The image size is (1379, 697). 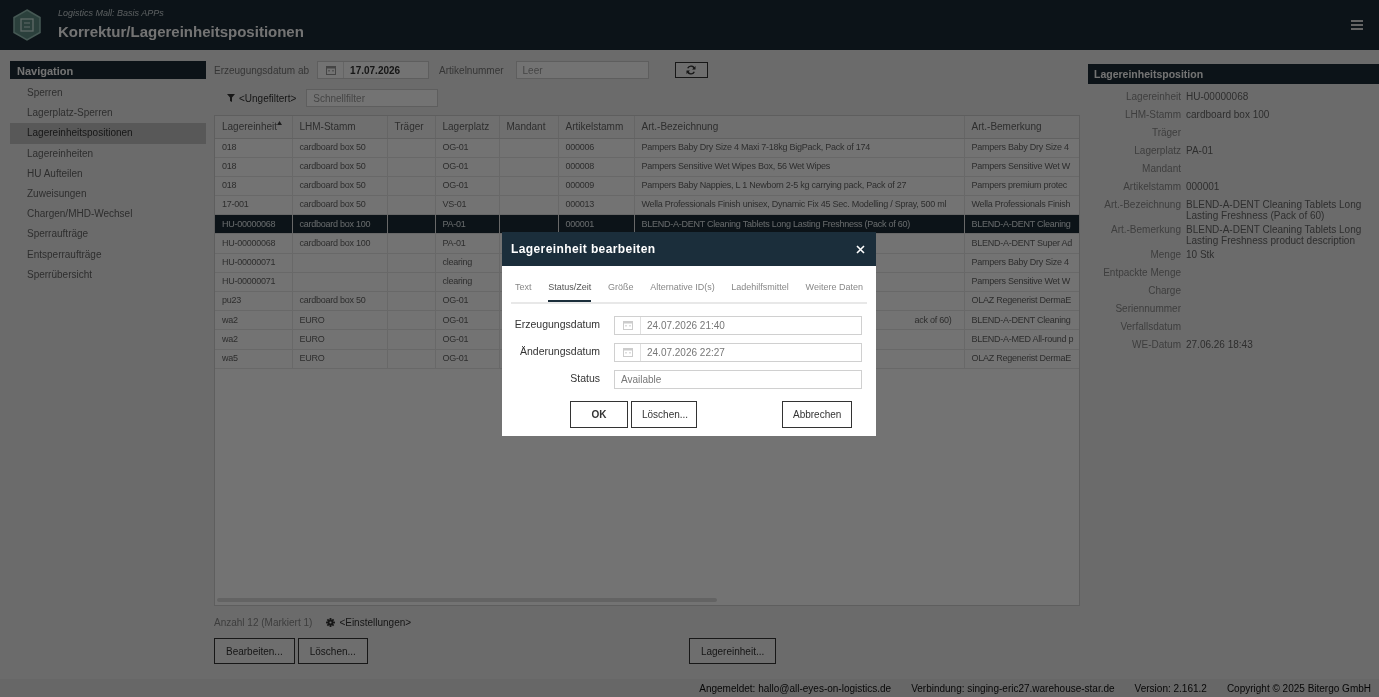 What do you see at coordinates (253, 127) in the screenshot?
I see `column-header: Lagereinheit` at bounding box center [253, 127].